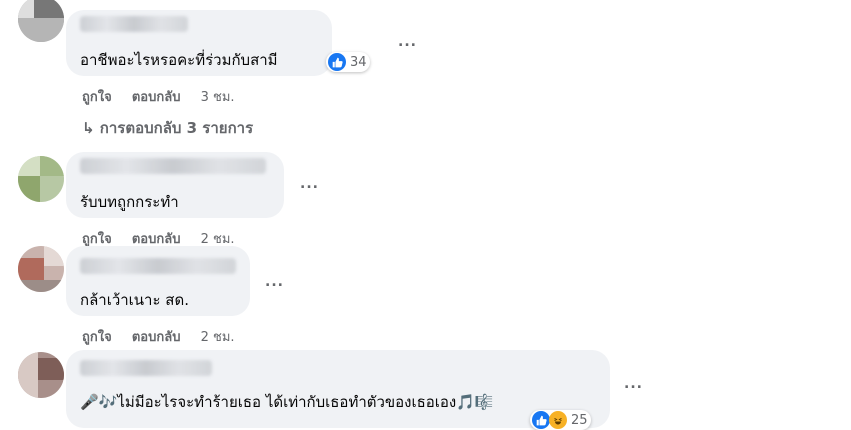 The width and height of the screenshot is (851, 430). Describe the element at coordinates (218, 97) in the screenshot. I see `timestamp: 3 ชม.` at that location.